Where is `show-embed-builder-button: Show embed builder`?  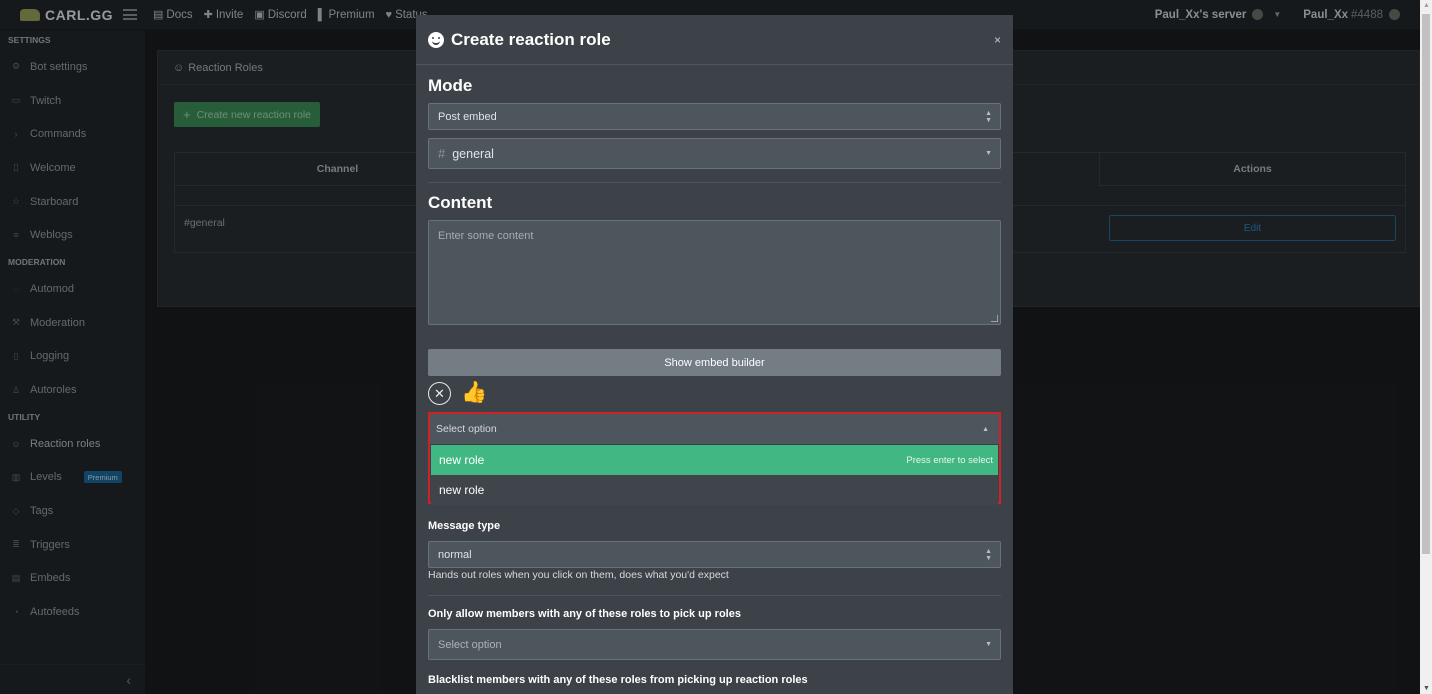
show-embed-builder-button: Show embed builder is located at coordinates (714, 362).